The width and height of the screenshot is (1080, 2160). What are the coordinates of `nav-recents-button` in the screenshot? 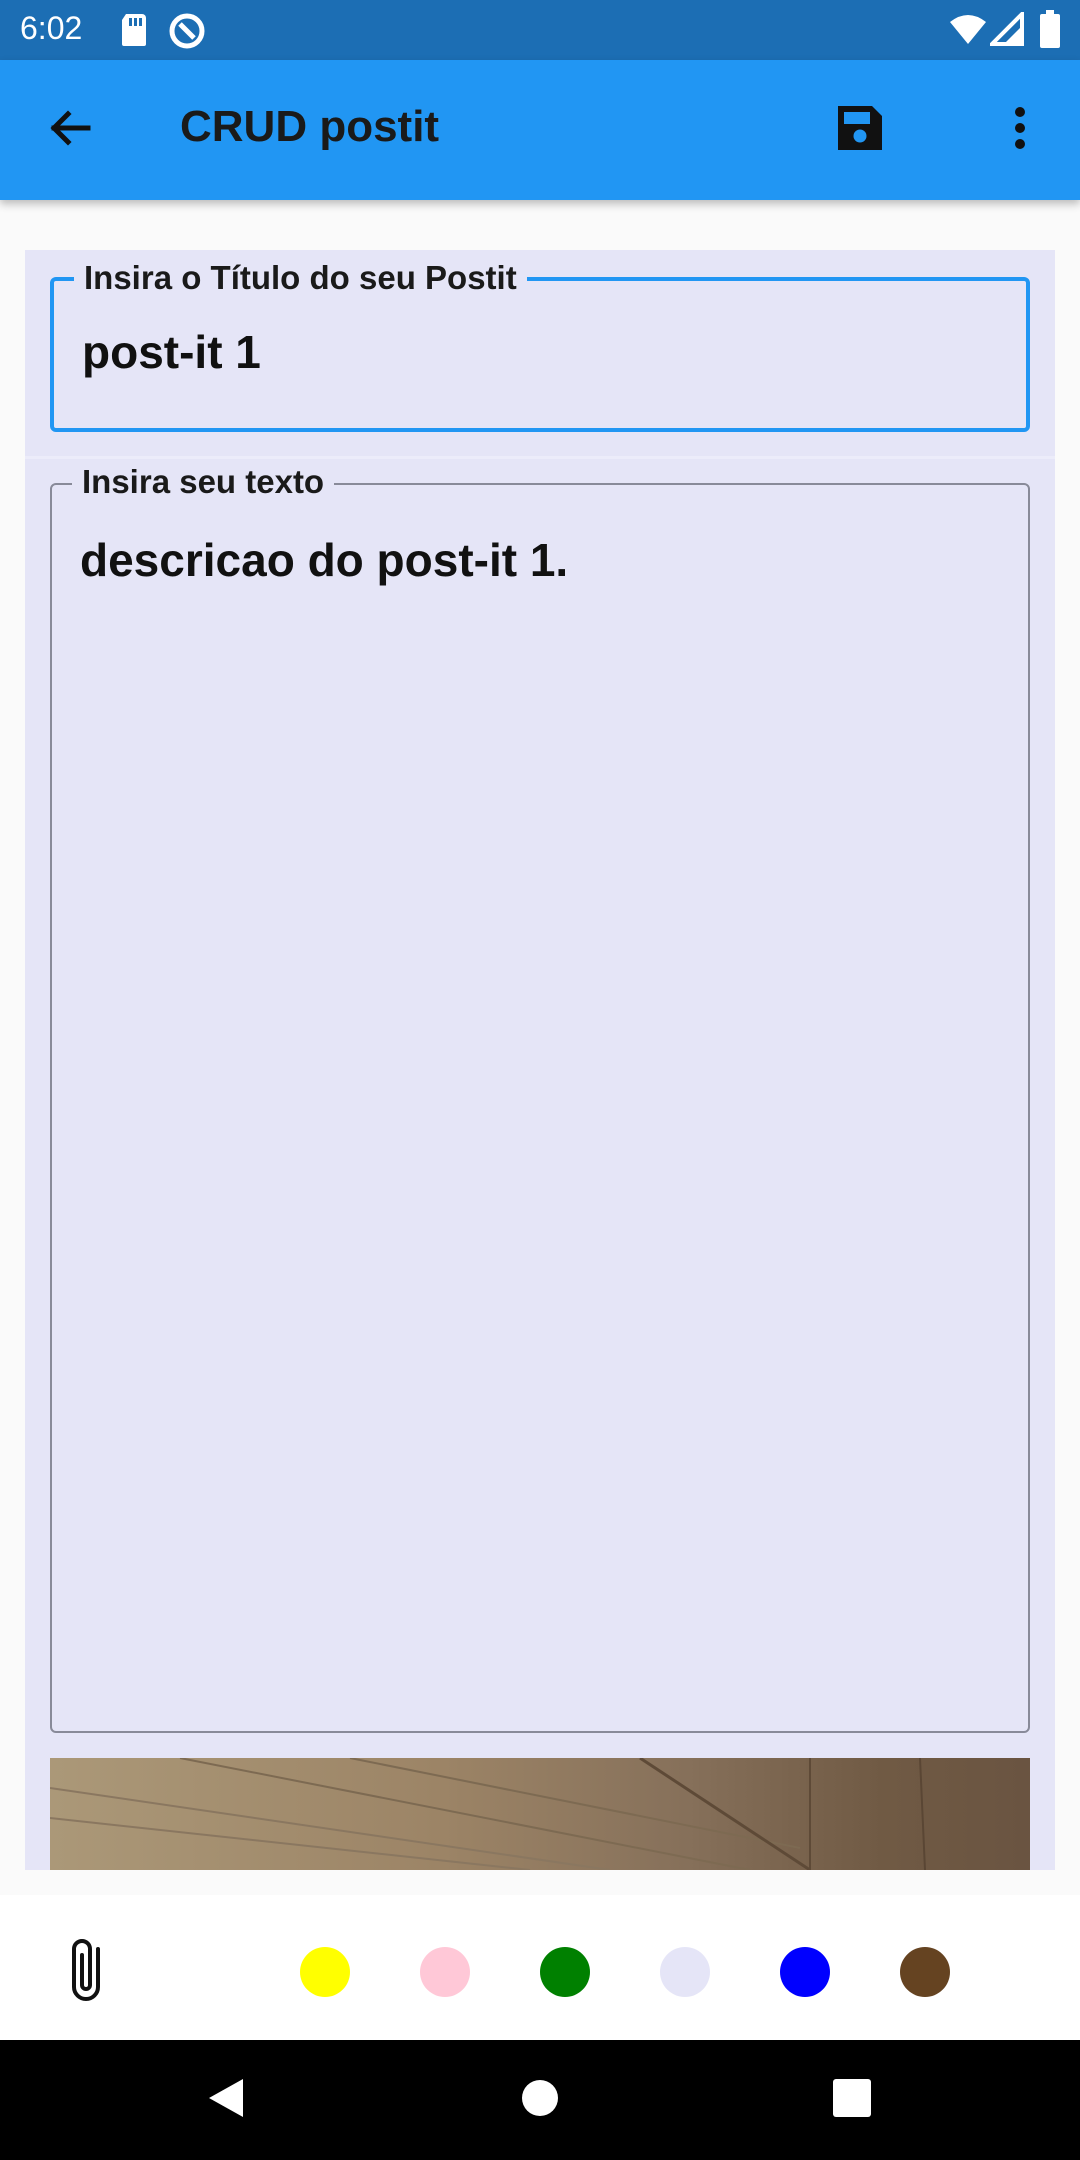 It's located at (852, 2100).